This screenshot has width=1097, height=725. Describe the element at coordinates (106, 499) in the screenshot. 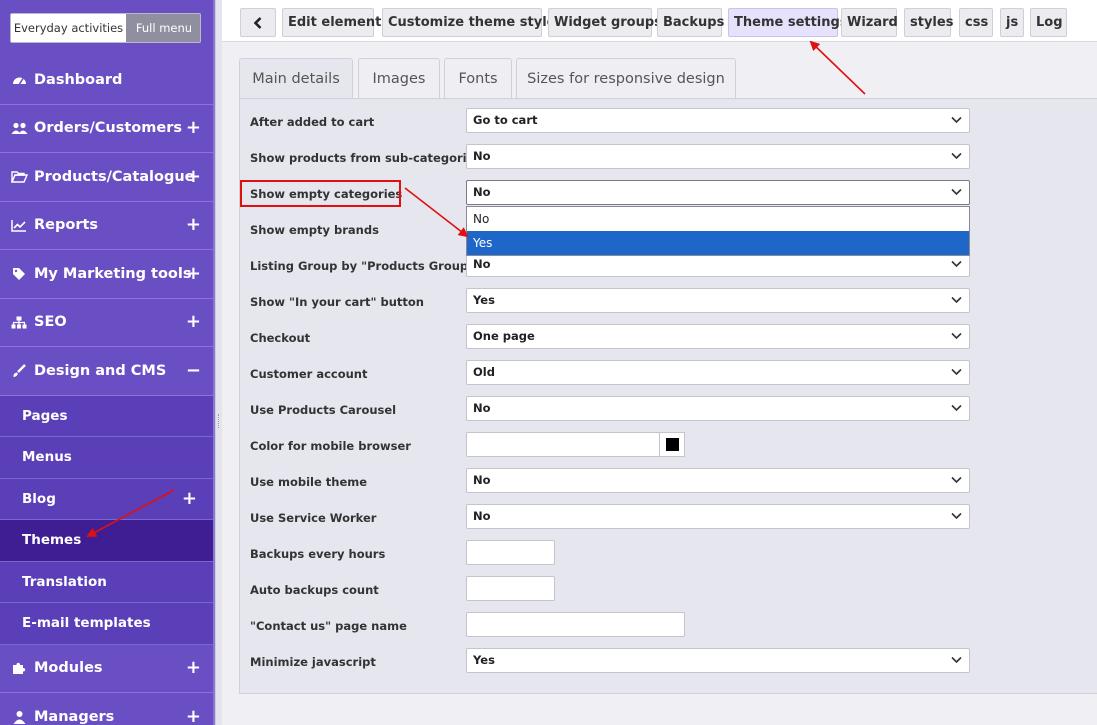

I see `sidebar-subitem-blog: Blog +` at that location.